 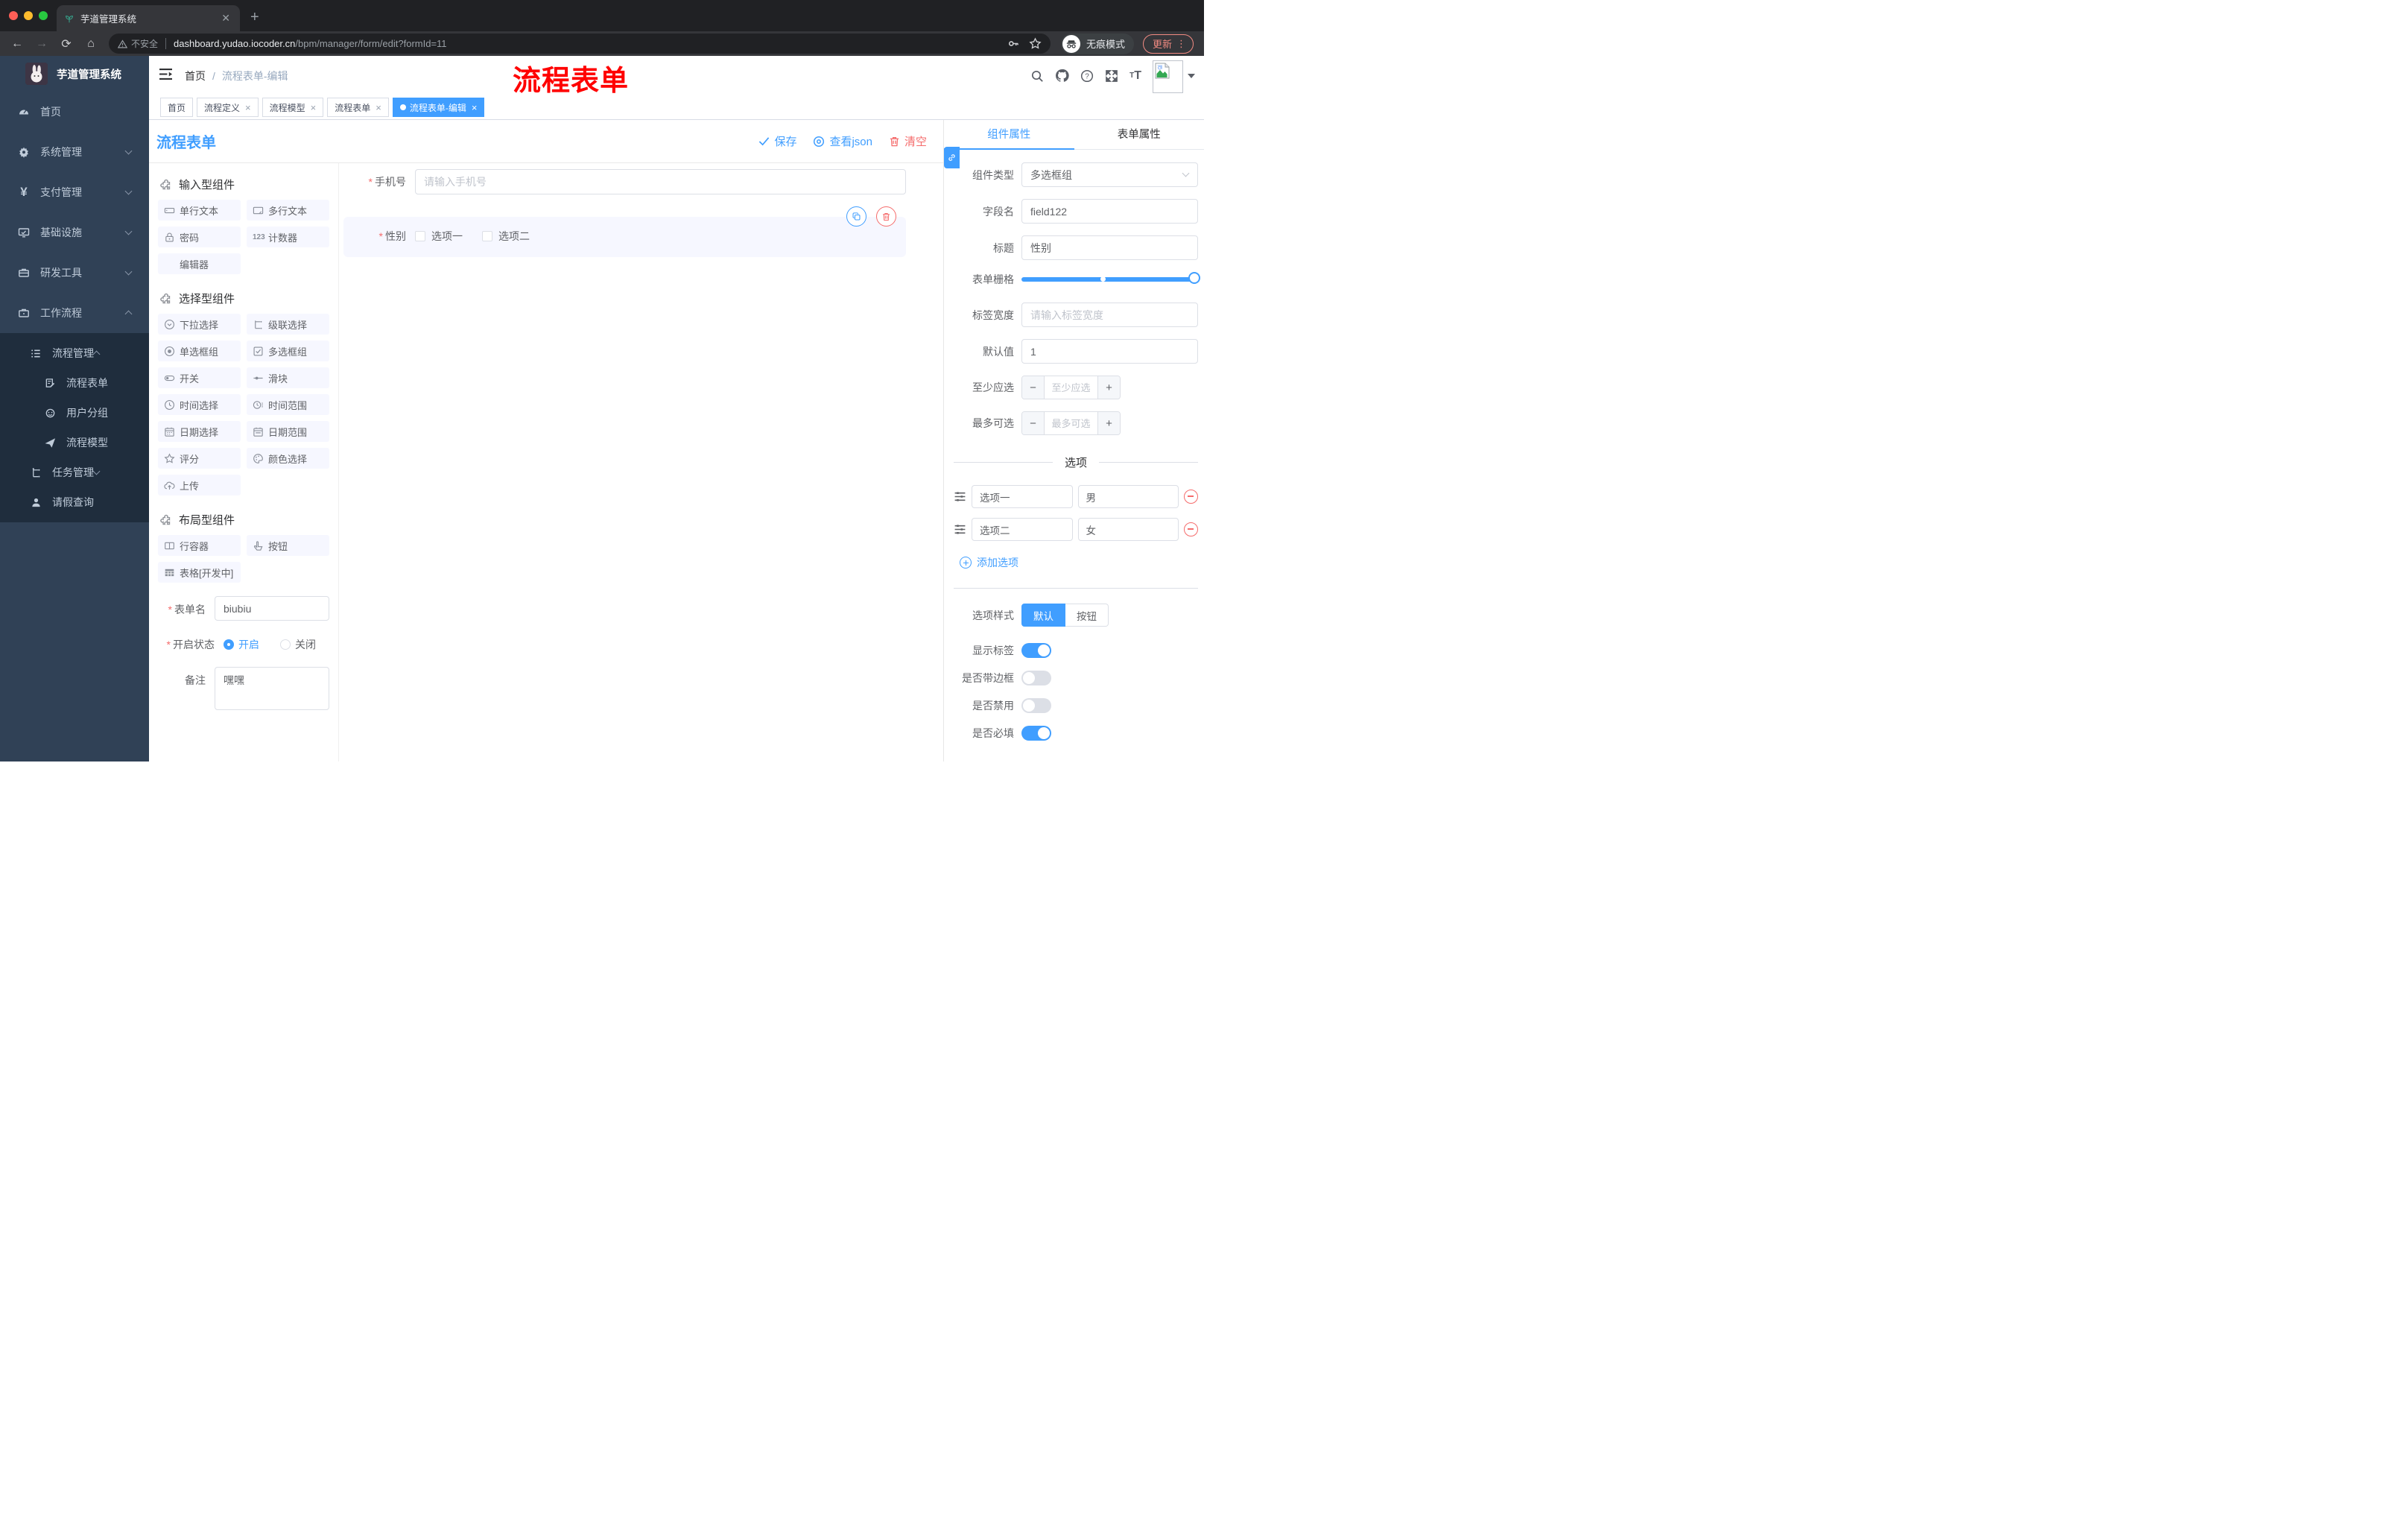 I want to click on component-date-range: 日期范围, so click(x=288, y=431).